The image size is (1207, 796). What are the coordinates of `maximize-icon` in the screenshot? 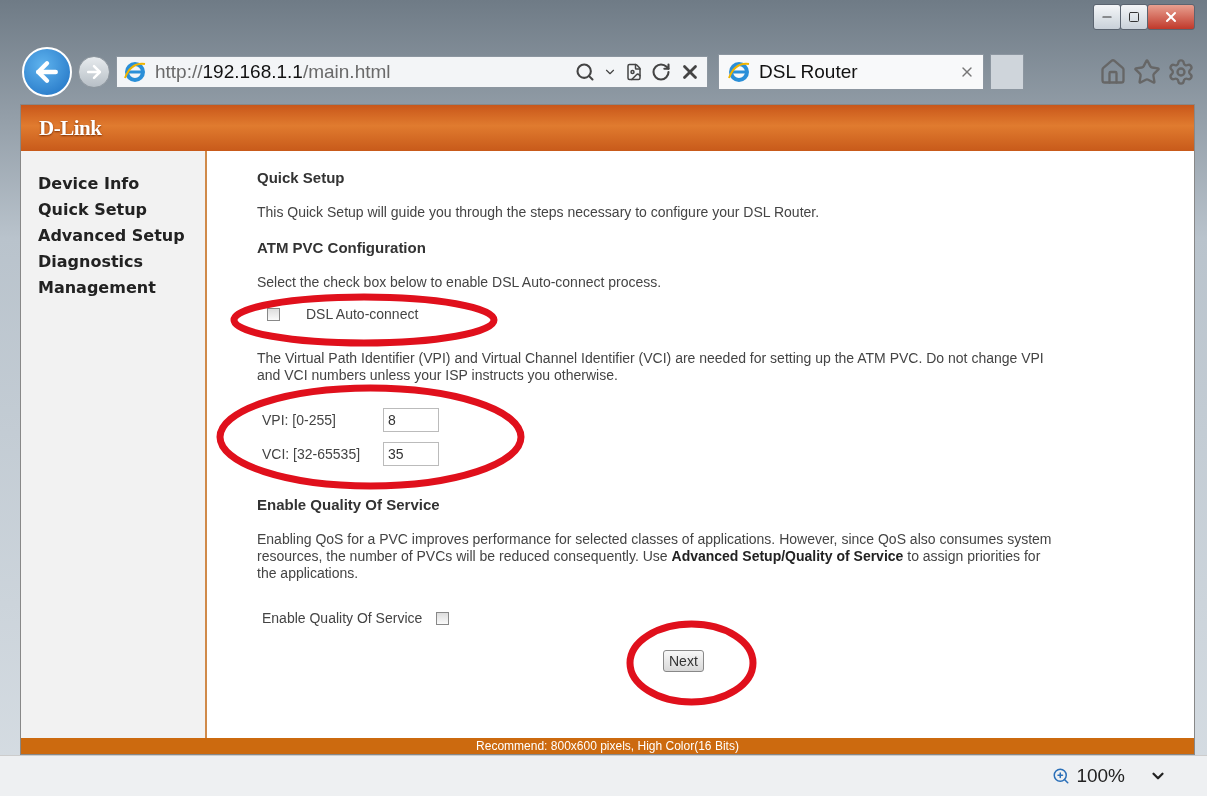 It's located at (1134, 17).